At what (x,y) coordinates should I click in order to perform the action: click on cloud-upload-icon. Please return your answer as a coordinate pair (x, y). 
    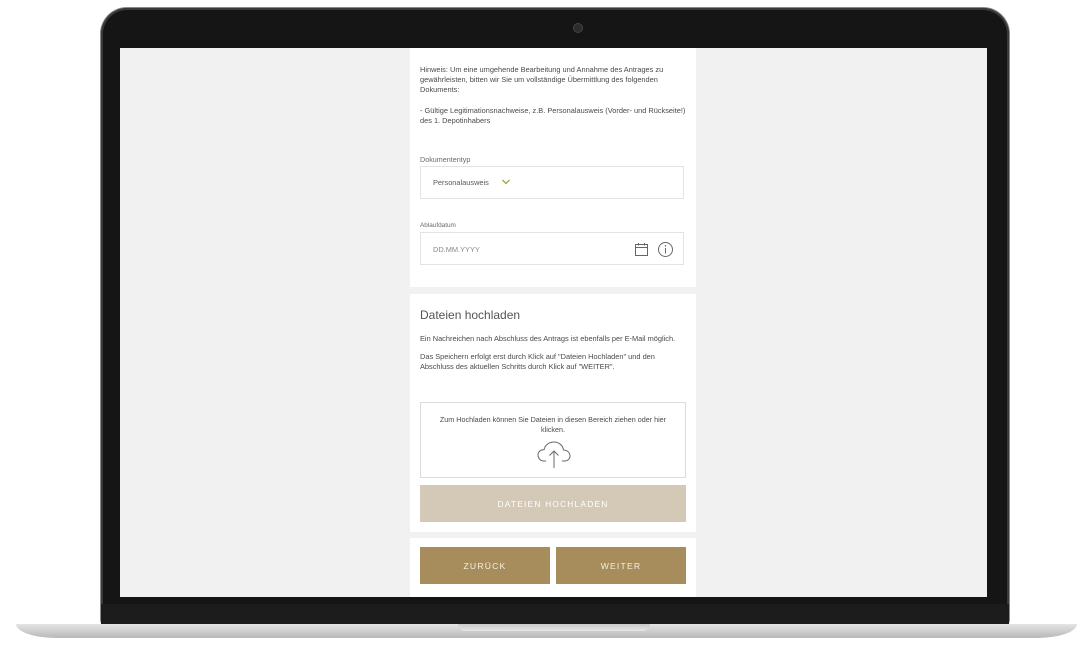
    Looking at the image, I should click on (554, 454).